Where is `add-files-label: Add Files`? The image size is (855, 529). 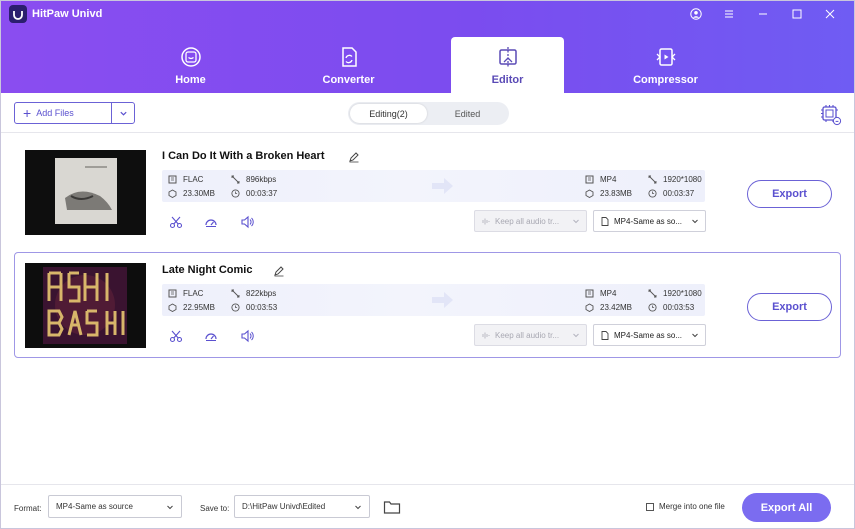 add-files-label: Add Files is located at coordinates (55, 113).